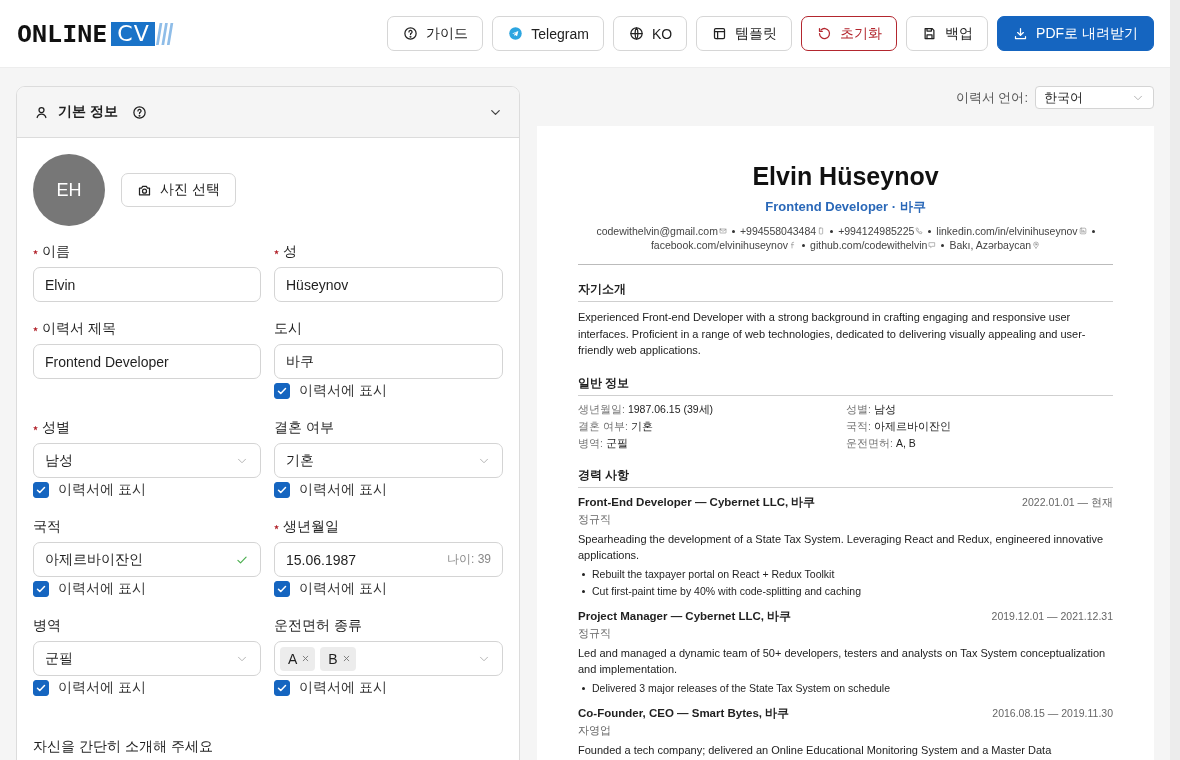  I want to click on resume-headline: Frontend Developer · 바쿠, so click(845, 207).